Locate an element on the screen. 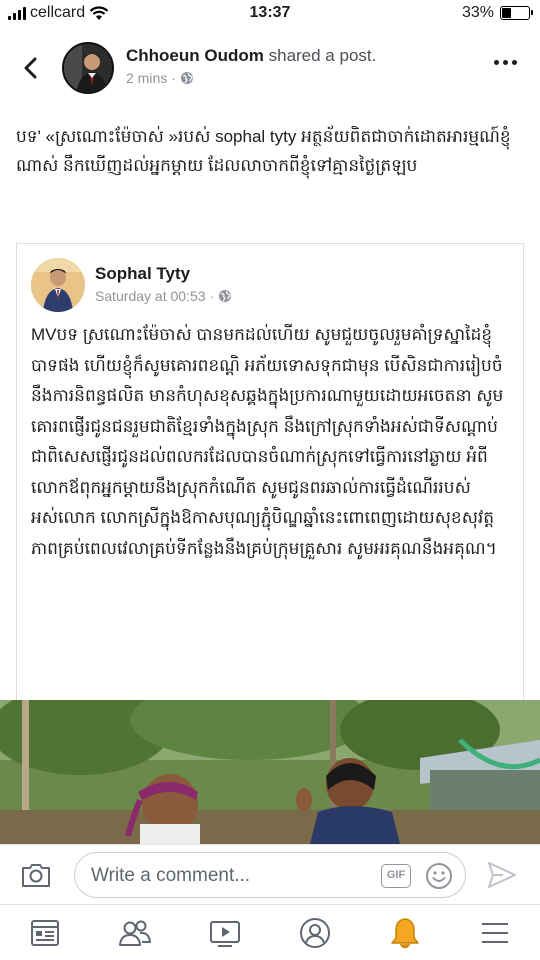  clock: 13:37 is located at coordinates (270, 12).